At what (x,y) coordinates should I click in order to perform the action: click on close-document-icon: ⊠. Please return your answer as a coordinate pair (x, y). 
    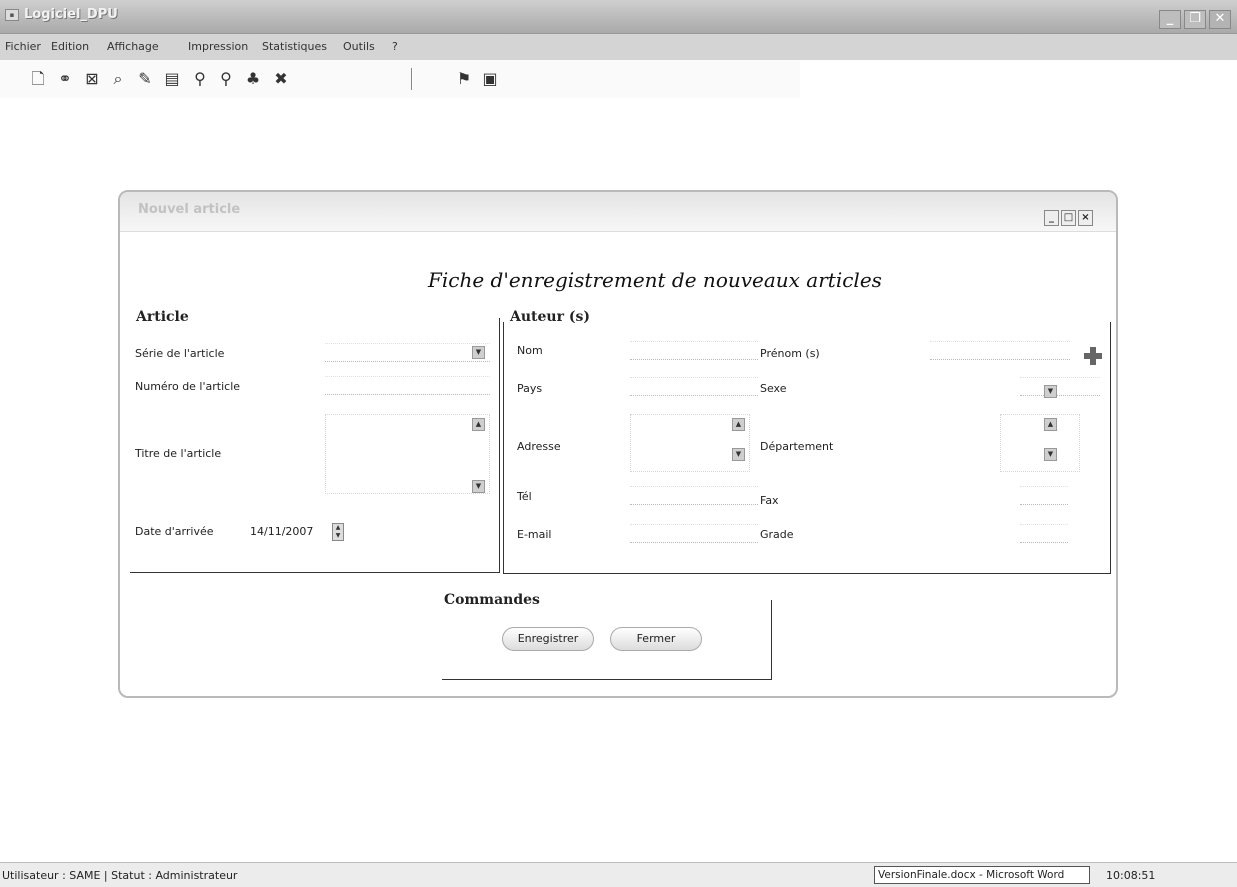
    Looking at the image, I should click on (92, 79).